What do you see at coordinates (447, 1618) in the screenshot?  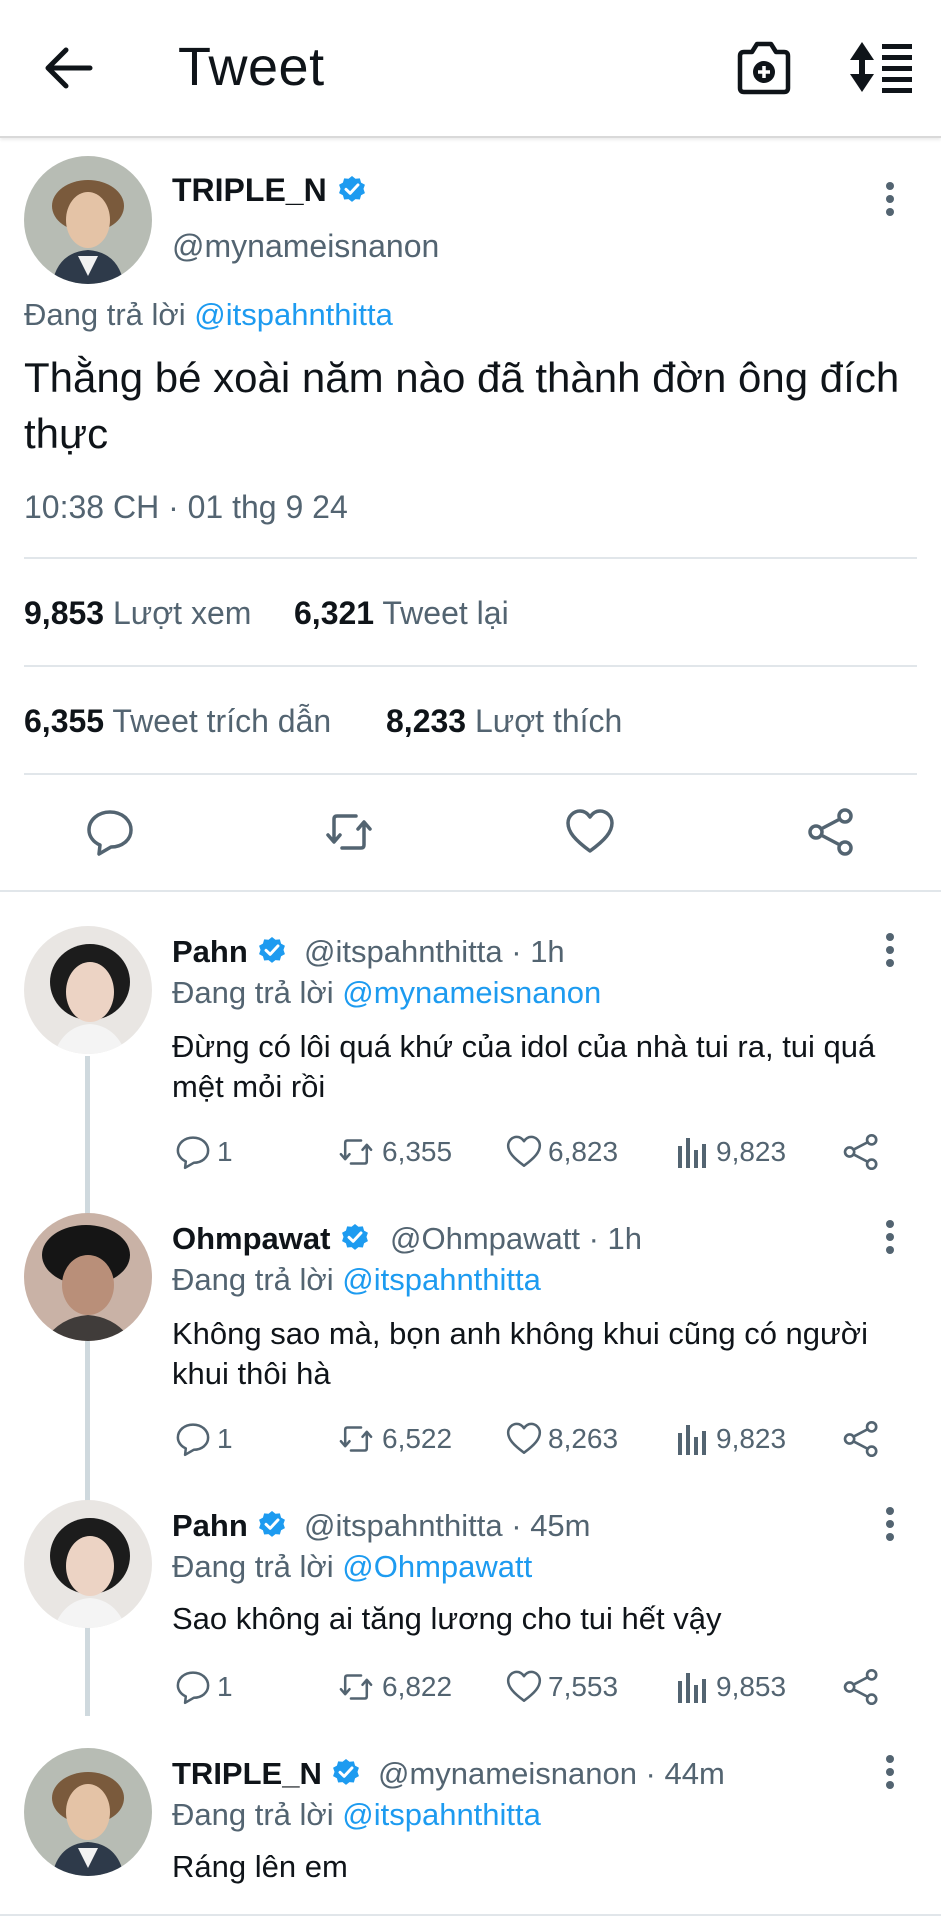 I see `reply-text: Sao không ai tăng lương cho tui hết vậy` at bounding box center [447, 1618].